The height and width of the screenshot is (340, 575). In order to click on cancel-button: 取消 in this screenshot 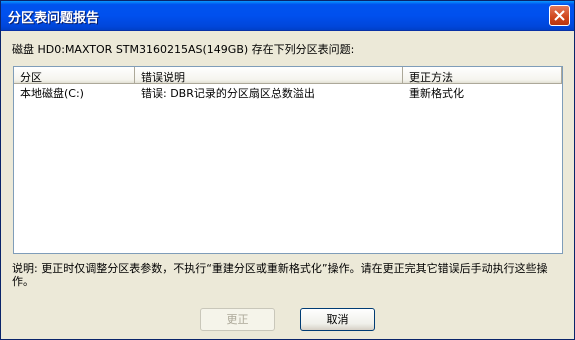, I will do `click(337, 319)`.